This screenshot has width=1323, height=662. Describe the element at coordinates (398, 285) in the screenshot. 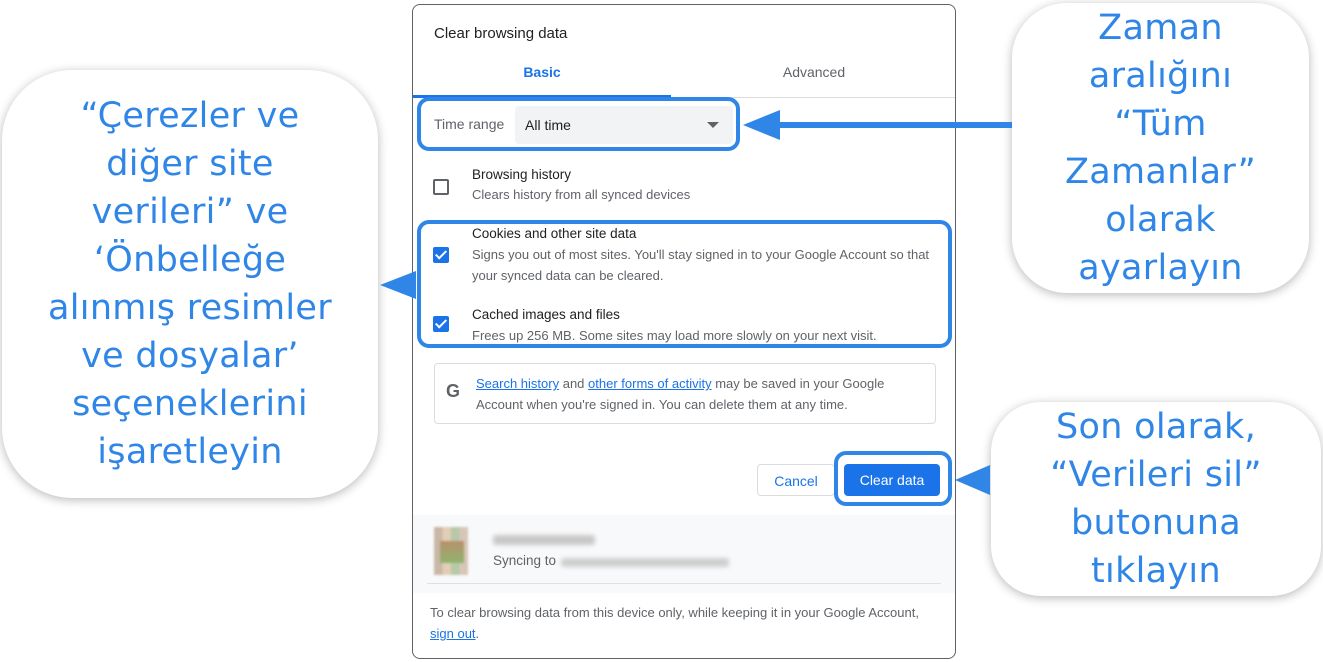

I see `arrow-to-cookies-head` at that location.